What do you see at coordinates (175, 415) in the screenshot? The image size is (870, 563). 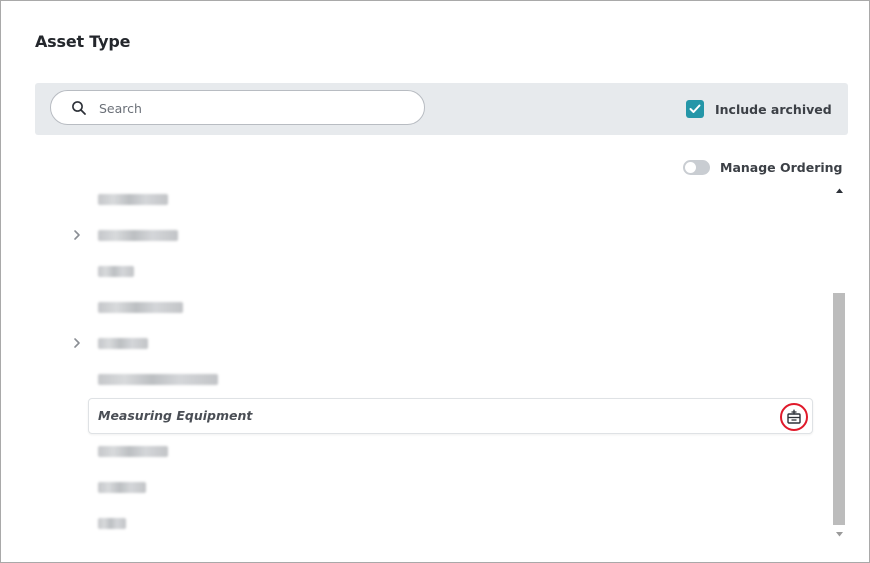 I see `list-item-label: Measuring Equipment` at bounding box center [175, 415].